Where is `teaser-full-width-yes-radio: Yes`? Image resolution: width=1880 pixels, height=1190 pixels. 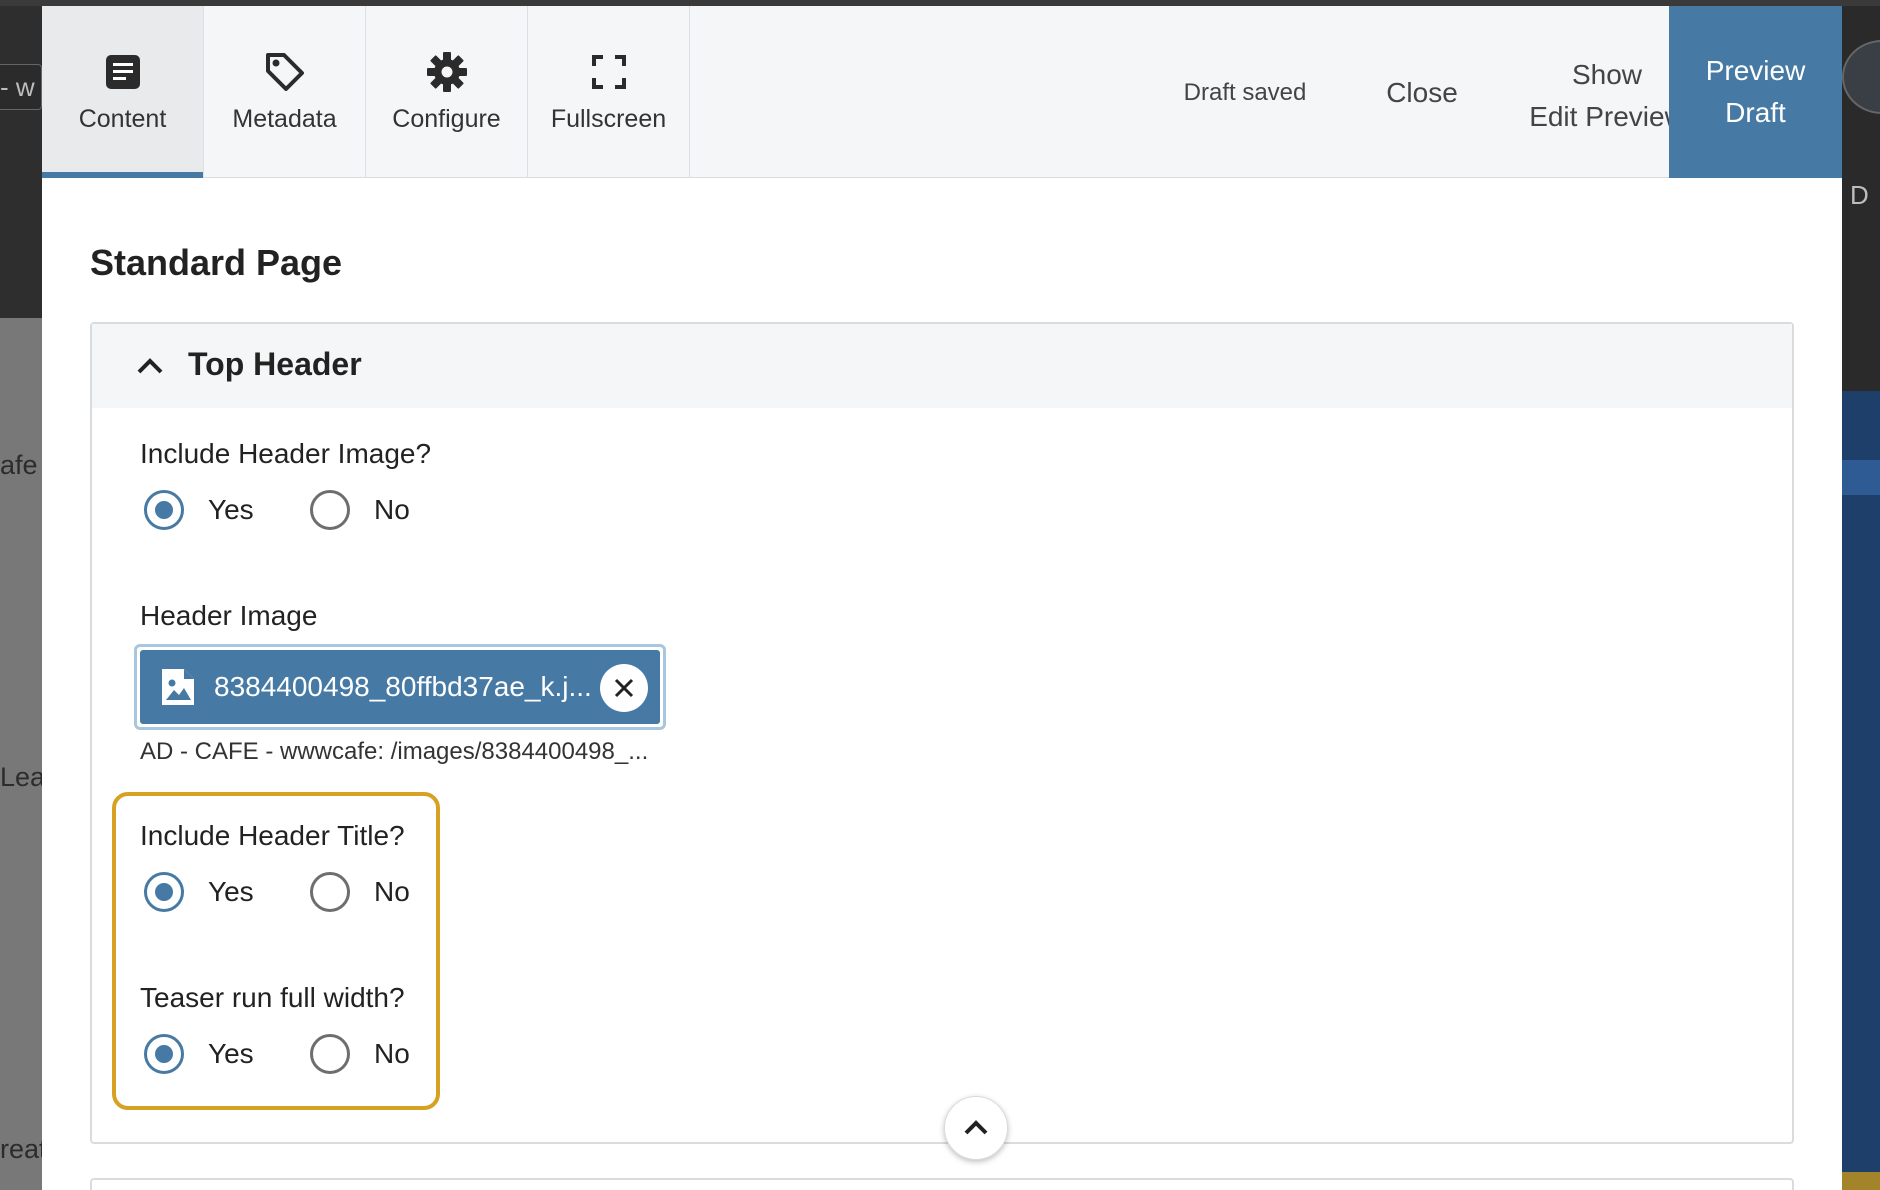
teaser-full-width-yes-radio: Yes is located at coordinates (199, 1054).